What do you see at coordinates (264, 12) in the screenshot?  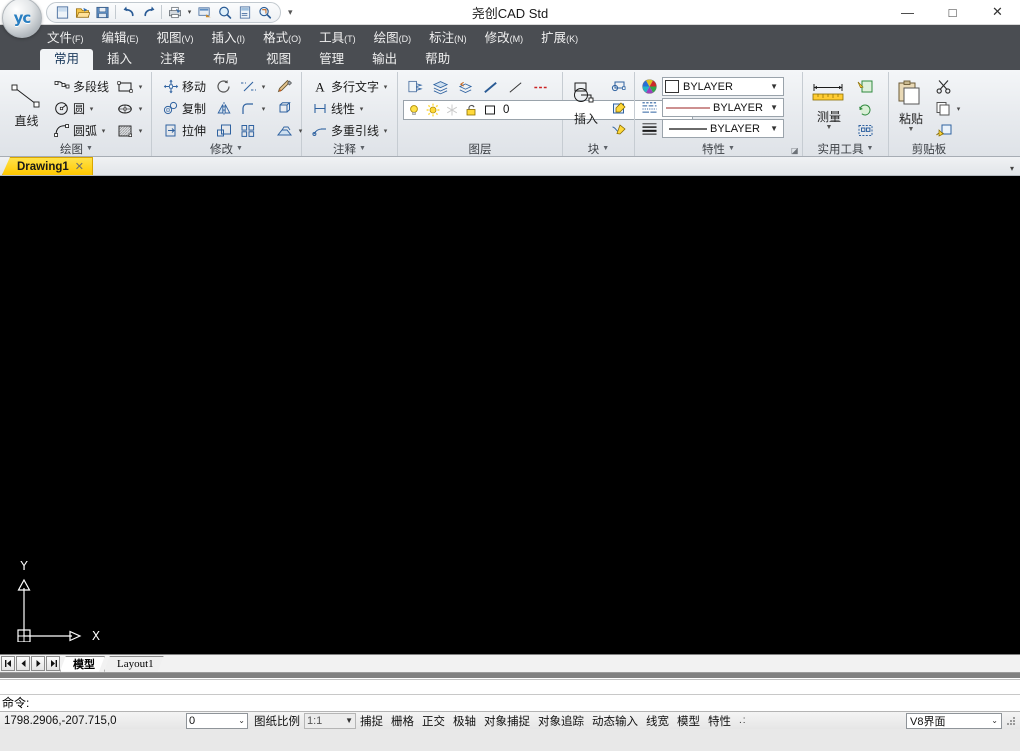 I see `zoom-window-icon` at bounding box center [264, 12].